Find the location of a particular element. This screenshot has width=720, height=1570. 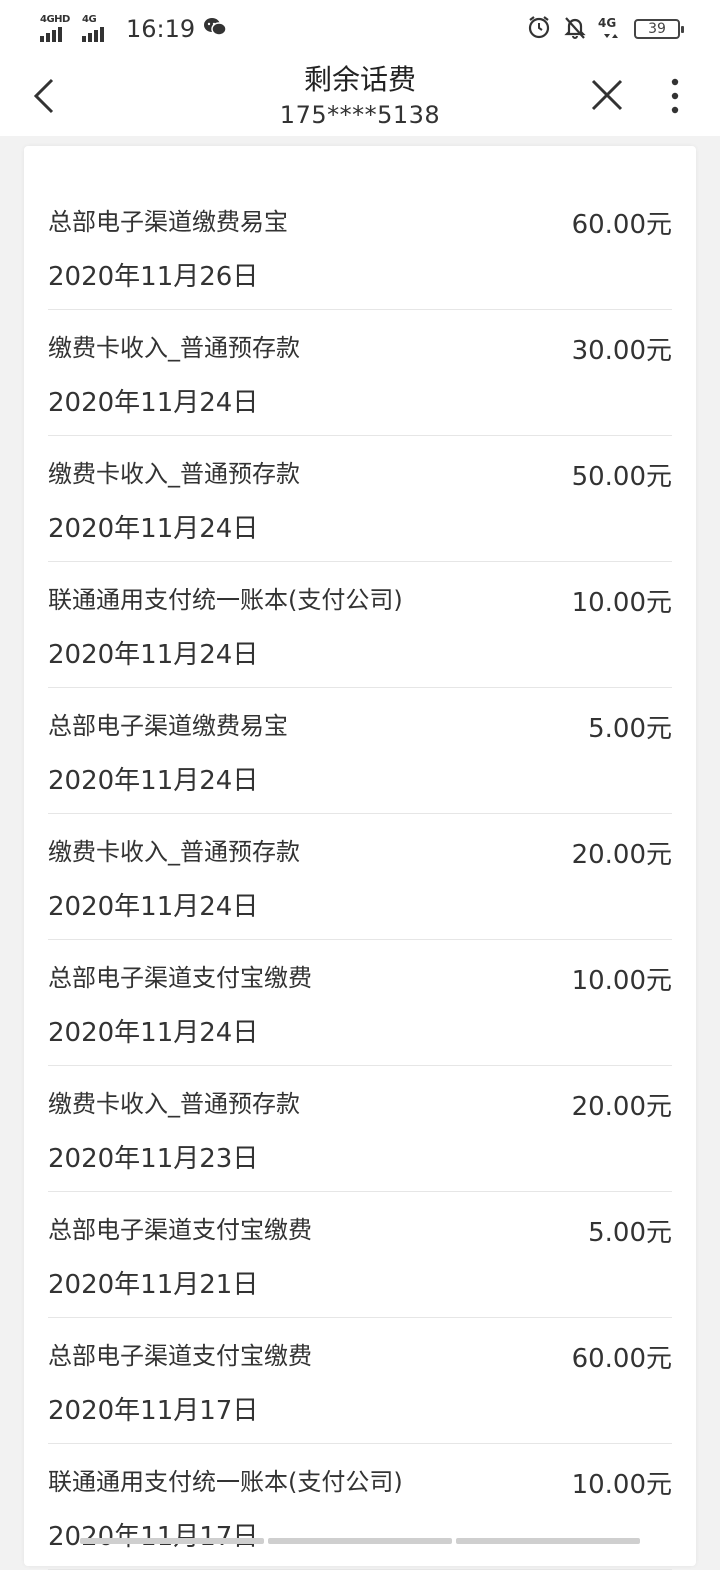

list-item: 总部电子渠道支付宝缴费 10.00元 2020年11月24日 is located at coordinates (360, 1003).